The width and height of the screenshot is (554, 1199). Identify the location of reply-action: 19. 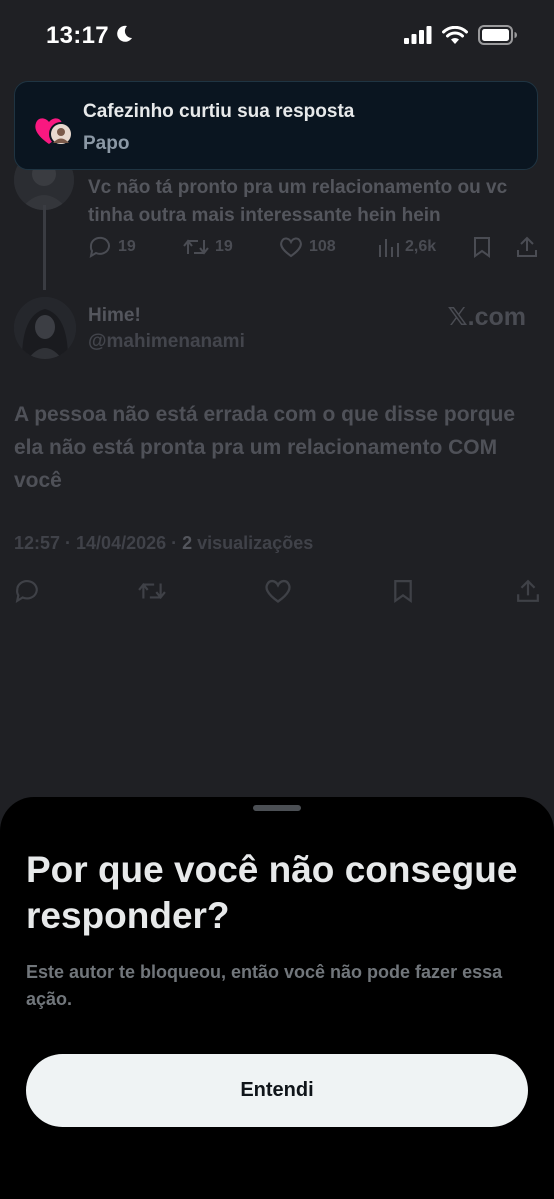
(112, 247).